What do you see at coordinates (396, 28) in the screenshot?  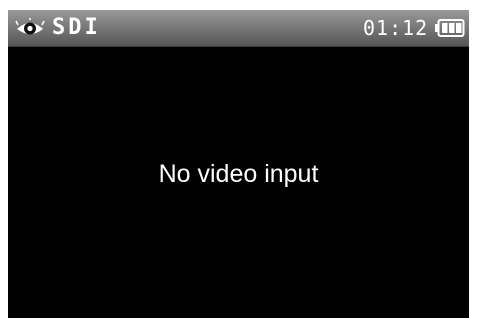 I see `clock: 01:12` at bounding box center [396, 28].